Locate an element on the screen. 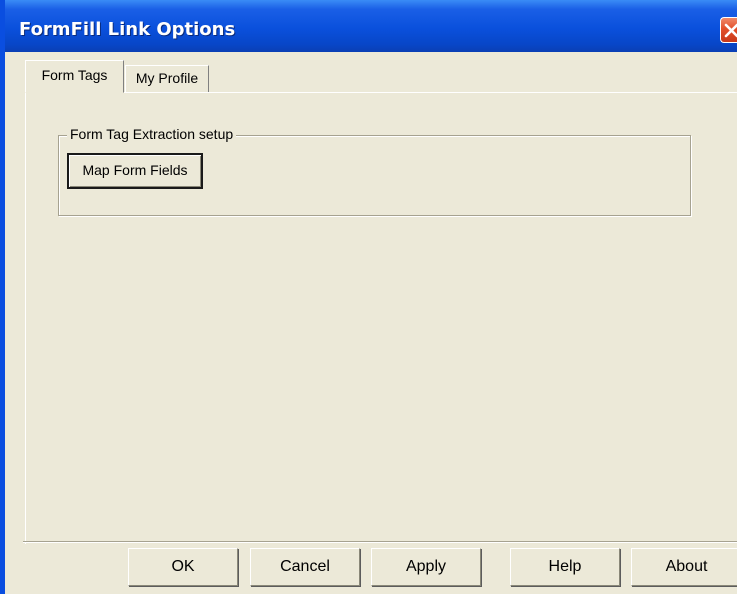  footer-separator is located at coordinates (380, 542).